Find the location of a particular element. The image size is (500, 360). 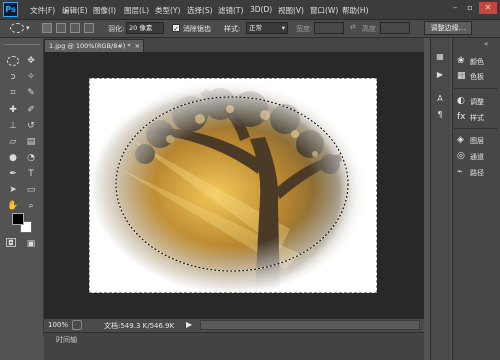

layers-panel-tab: 图层 is located at coordinates (477, 141).